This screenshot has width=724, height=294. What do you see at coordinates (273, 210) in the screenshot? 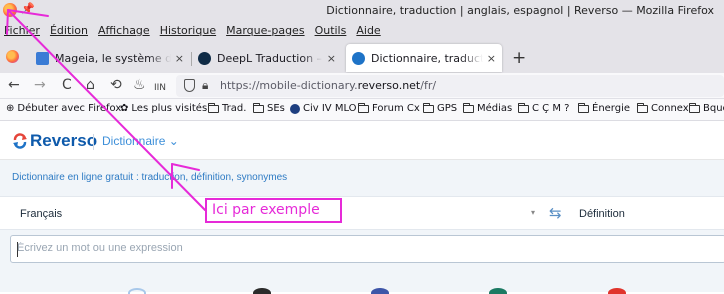
I see `annotation-label: Ici par exemple` at bounding box center [273, 210].